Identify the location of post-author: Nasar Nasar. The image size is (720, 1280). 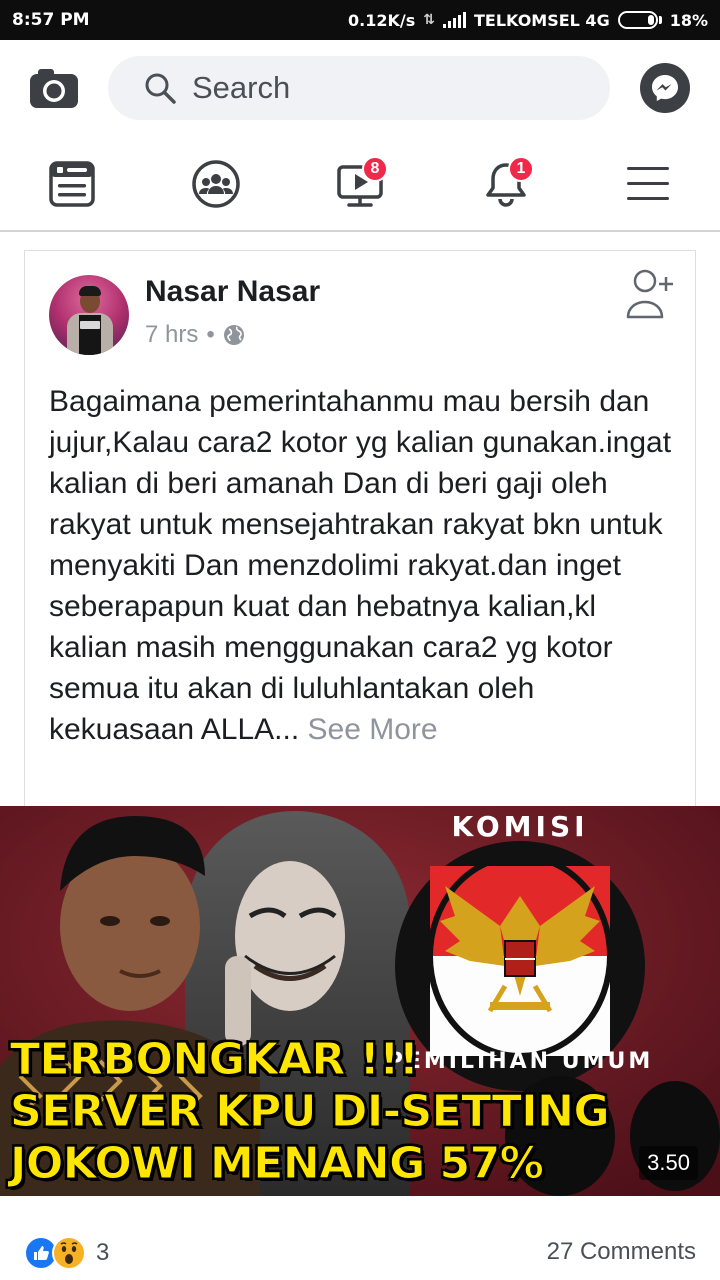
(232, 292).